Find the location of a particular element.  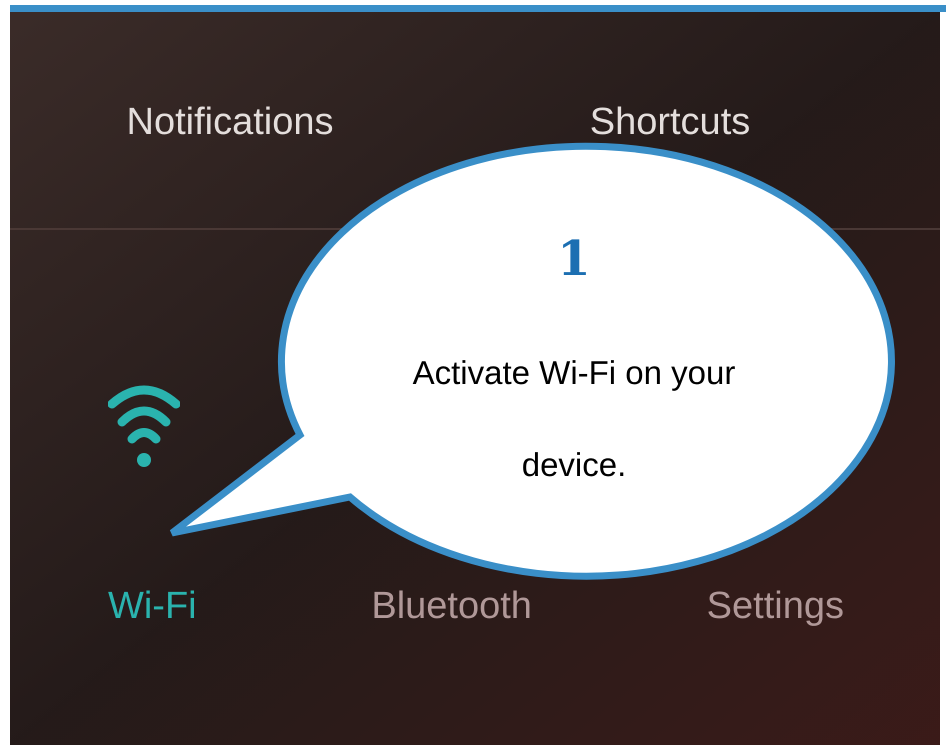

toggle-label: Wi-Fi is located at coordinates (152, 606).